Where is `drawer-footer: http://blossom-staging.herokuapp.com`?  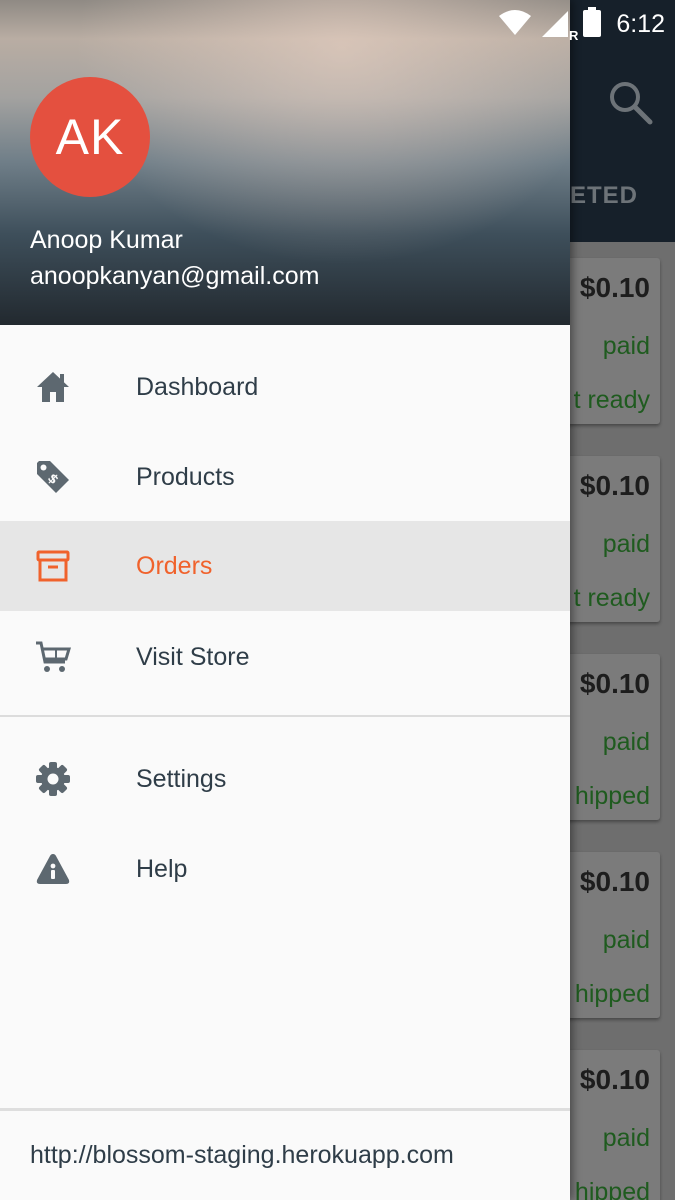 drawer-footer: http://blossom-staging.herokuapp.com is located at coordinates (285, 1154).